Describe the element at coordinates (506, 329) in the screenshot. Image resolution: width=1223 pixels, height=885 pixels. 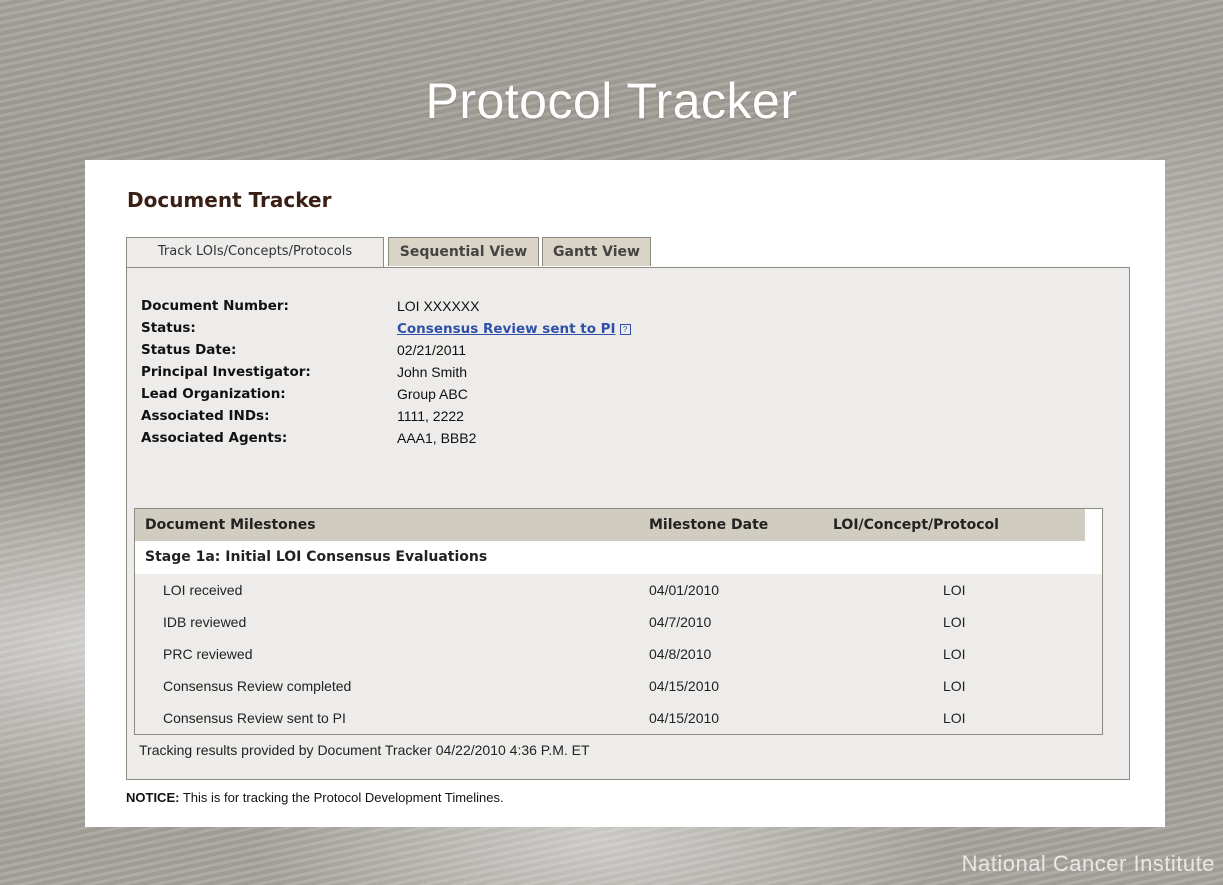
I see `status-link: Consensus Review sent to PI` at that location.